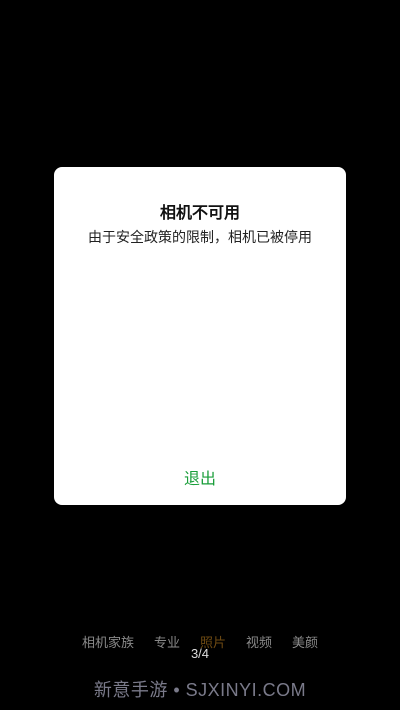 Image resolution: width=400 pixels, height=710 pixels. I want to click on exit-button: 退出, so click(200, 477).